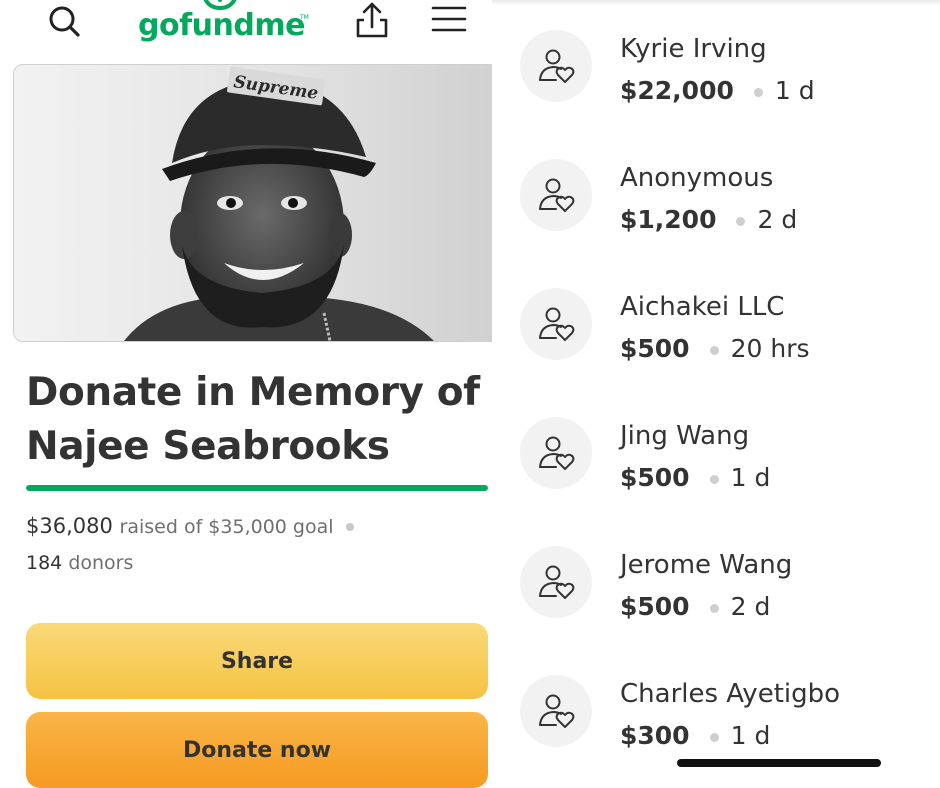 Image resolution: width=940 pixels, height=788 pixels. What do you see at coordinates (304, 17) in the screenshot?
I see `logo-trademark: TM` at bounding box center [304, 17].